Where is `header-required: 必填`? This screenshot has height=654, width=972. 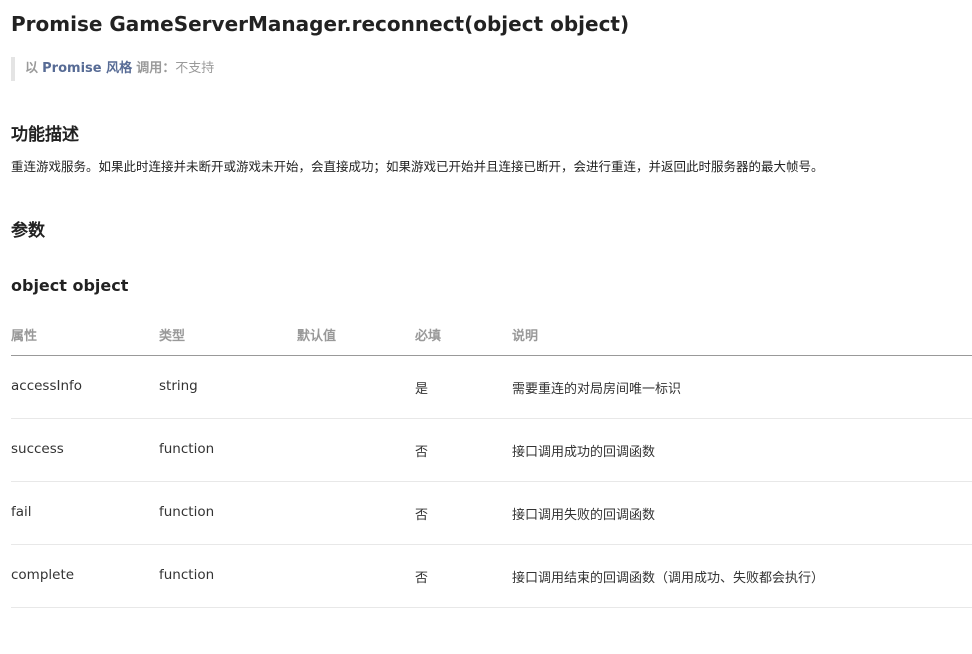
header-required: 必填 is located at coordinates (428, 336).